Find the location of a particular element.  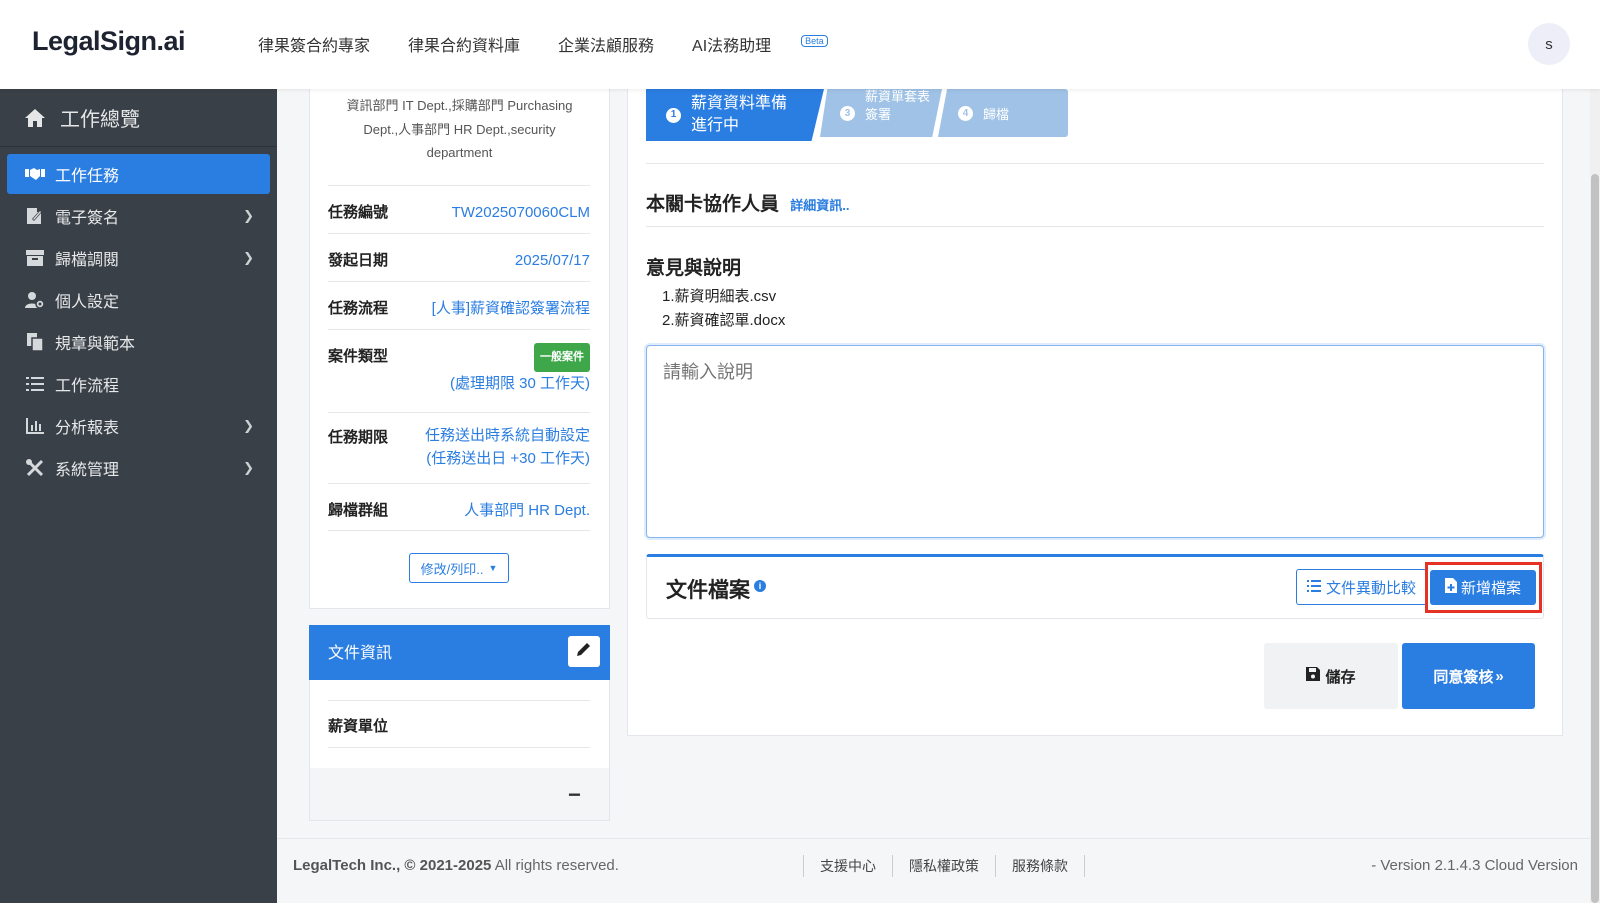

file-plus-icon is located at coordinates (1450, 587).